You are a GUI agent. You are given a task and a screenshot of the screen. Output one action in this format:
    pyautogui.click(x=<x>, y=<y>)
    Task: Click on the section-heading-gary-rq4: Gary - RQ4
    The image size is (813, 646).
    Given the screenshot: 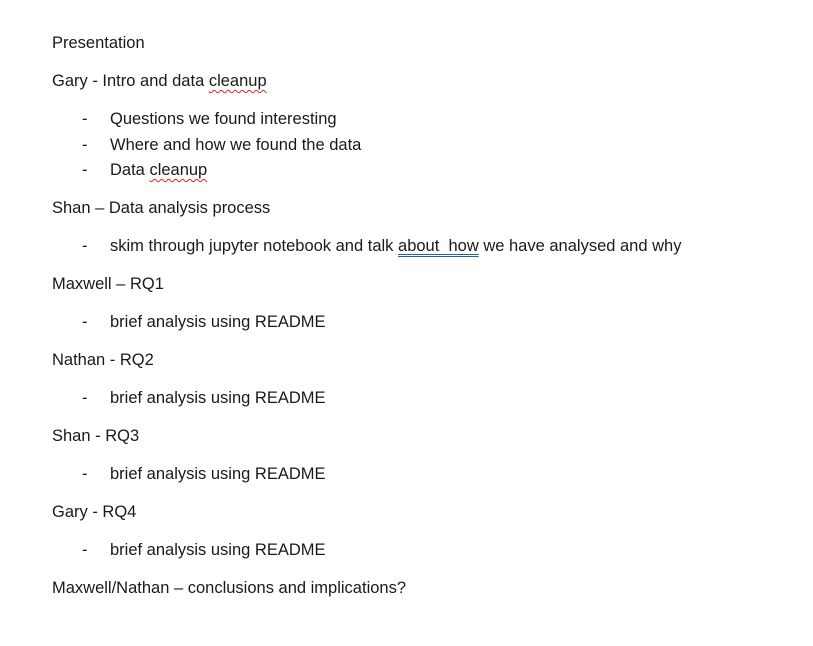 What is the action you would take?
    pyautogui.click(x=94, y=512)
    